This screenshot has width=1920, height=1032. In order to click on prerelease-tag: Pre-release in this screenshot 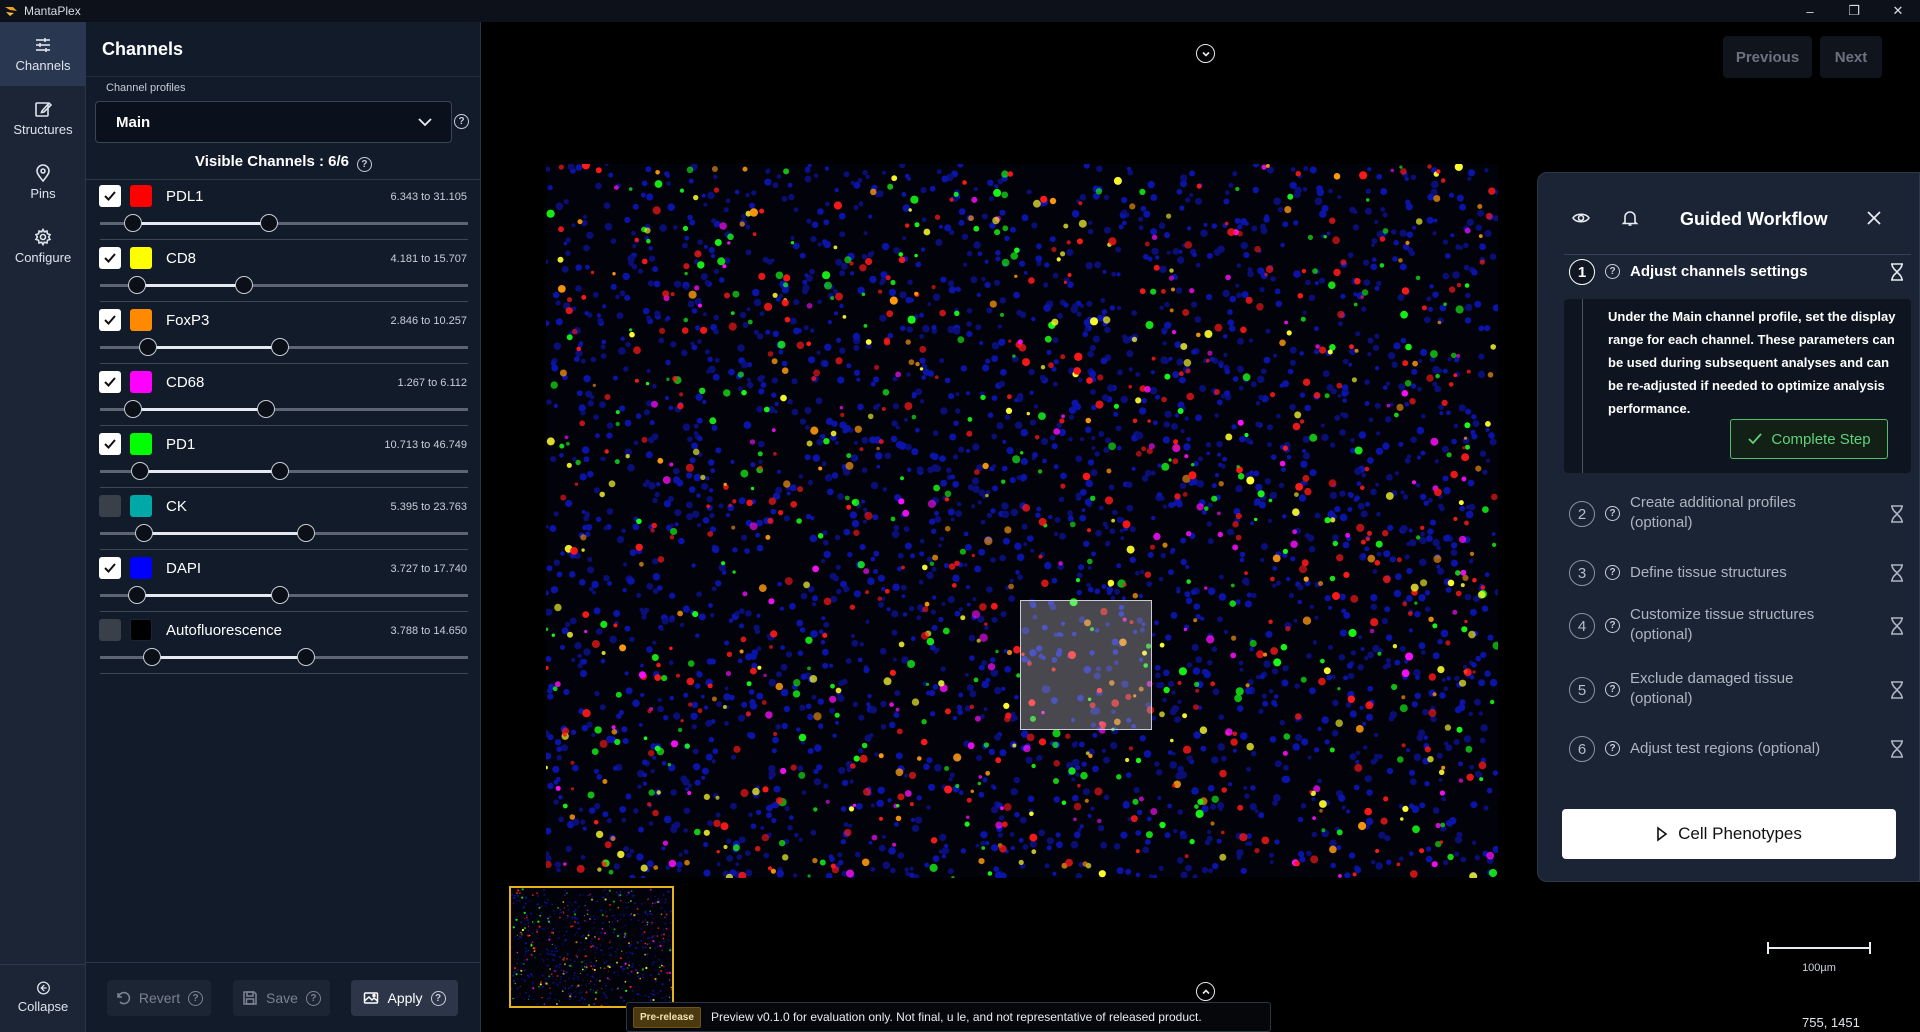, I will do `click(667, 1017)`.